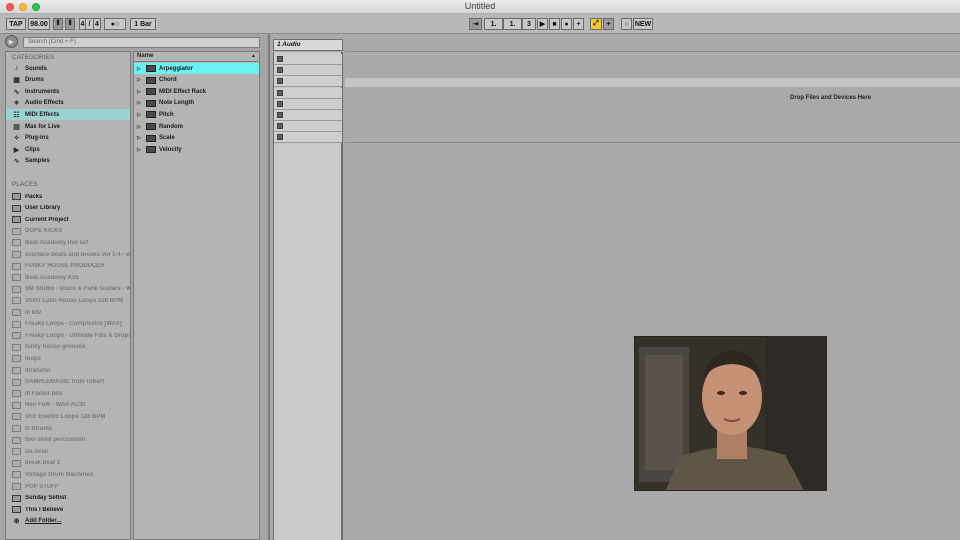 Image resolution: width=960 pixels, height=540 pixels. What do you see at coordinates (68, 347) in the screenshot?
I see `place-item: funky house grooves` at bounding box center [68, 347].